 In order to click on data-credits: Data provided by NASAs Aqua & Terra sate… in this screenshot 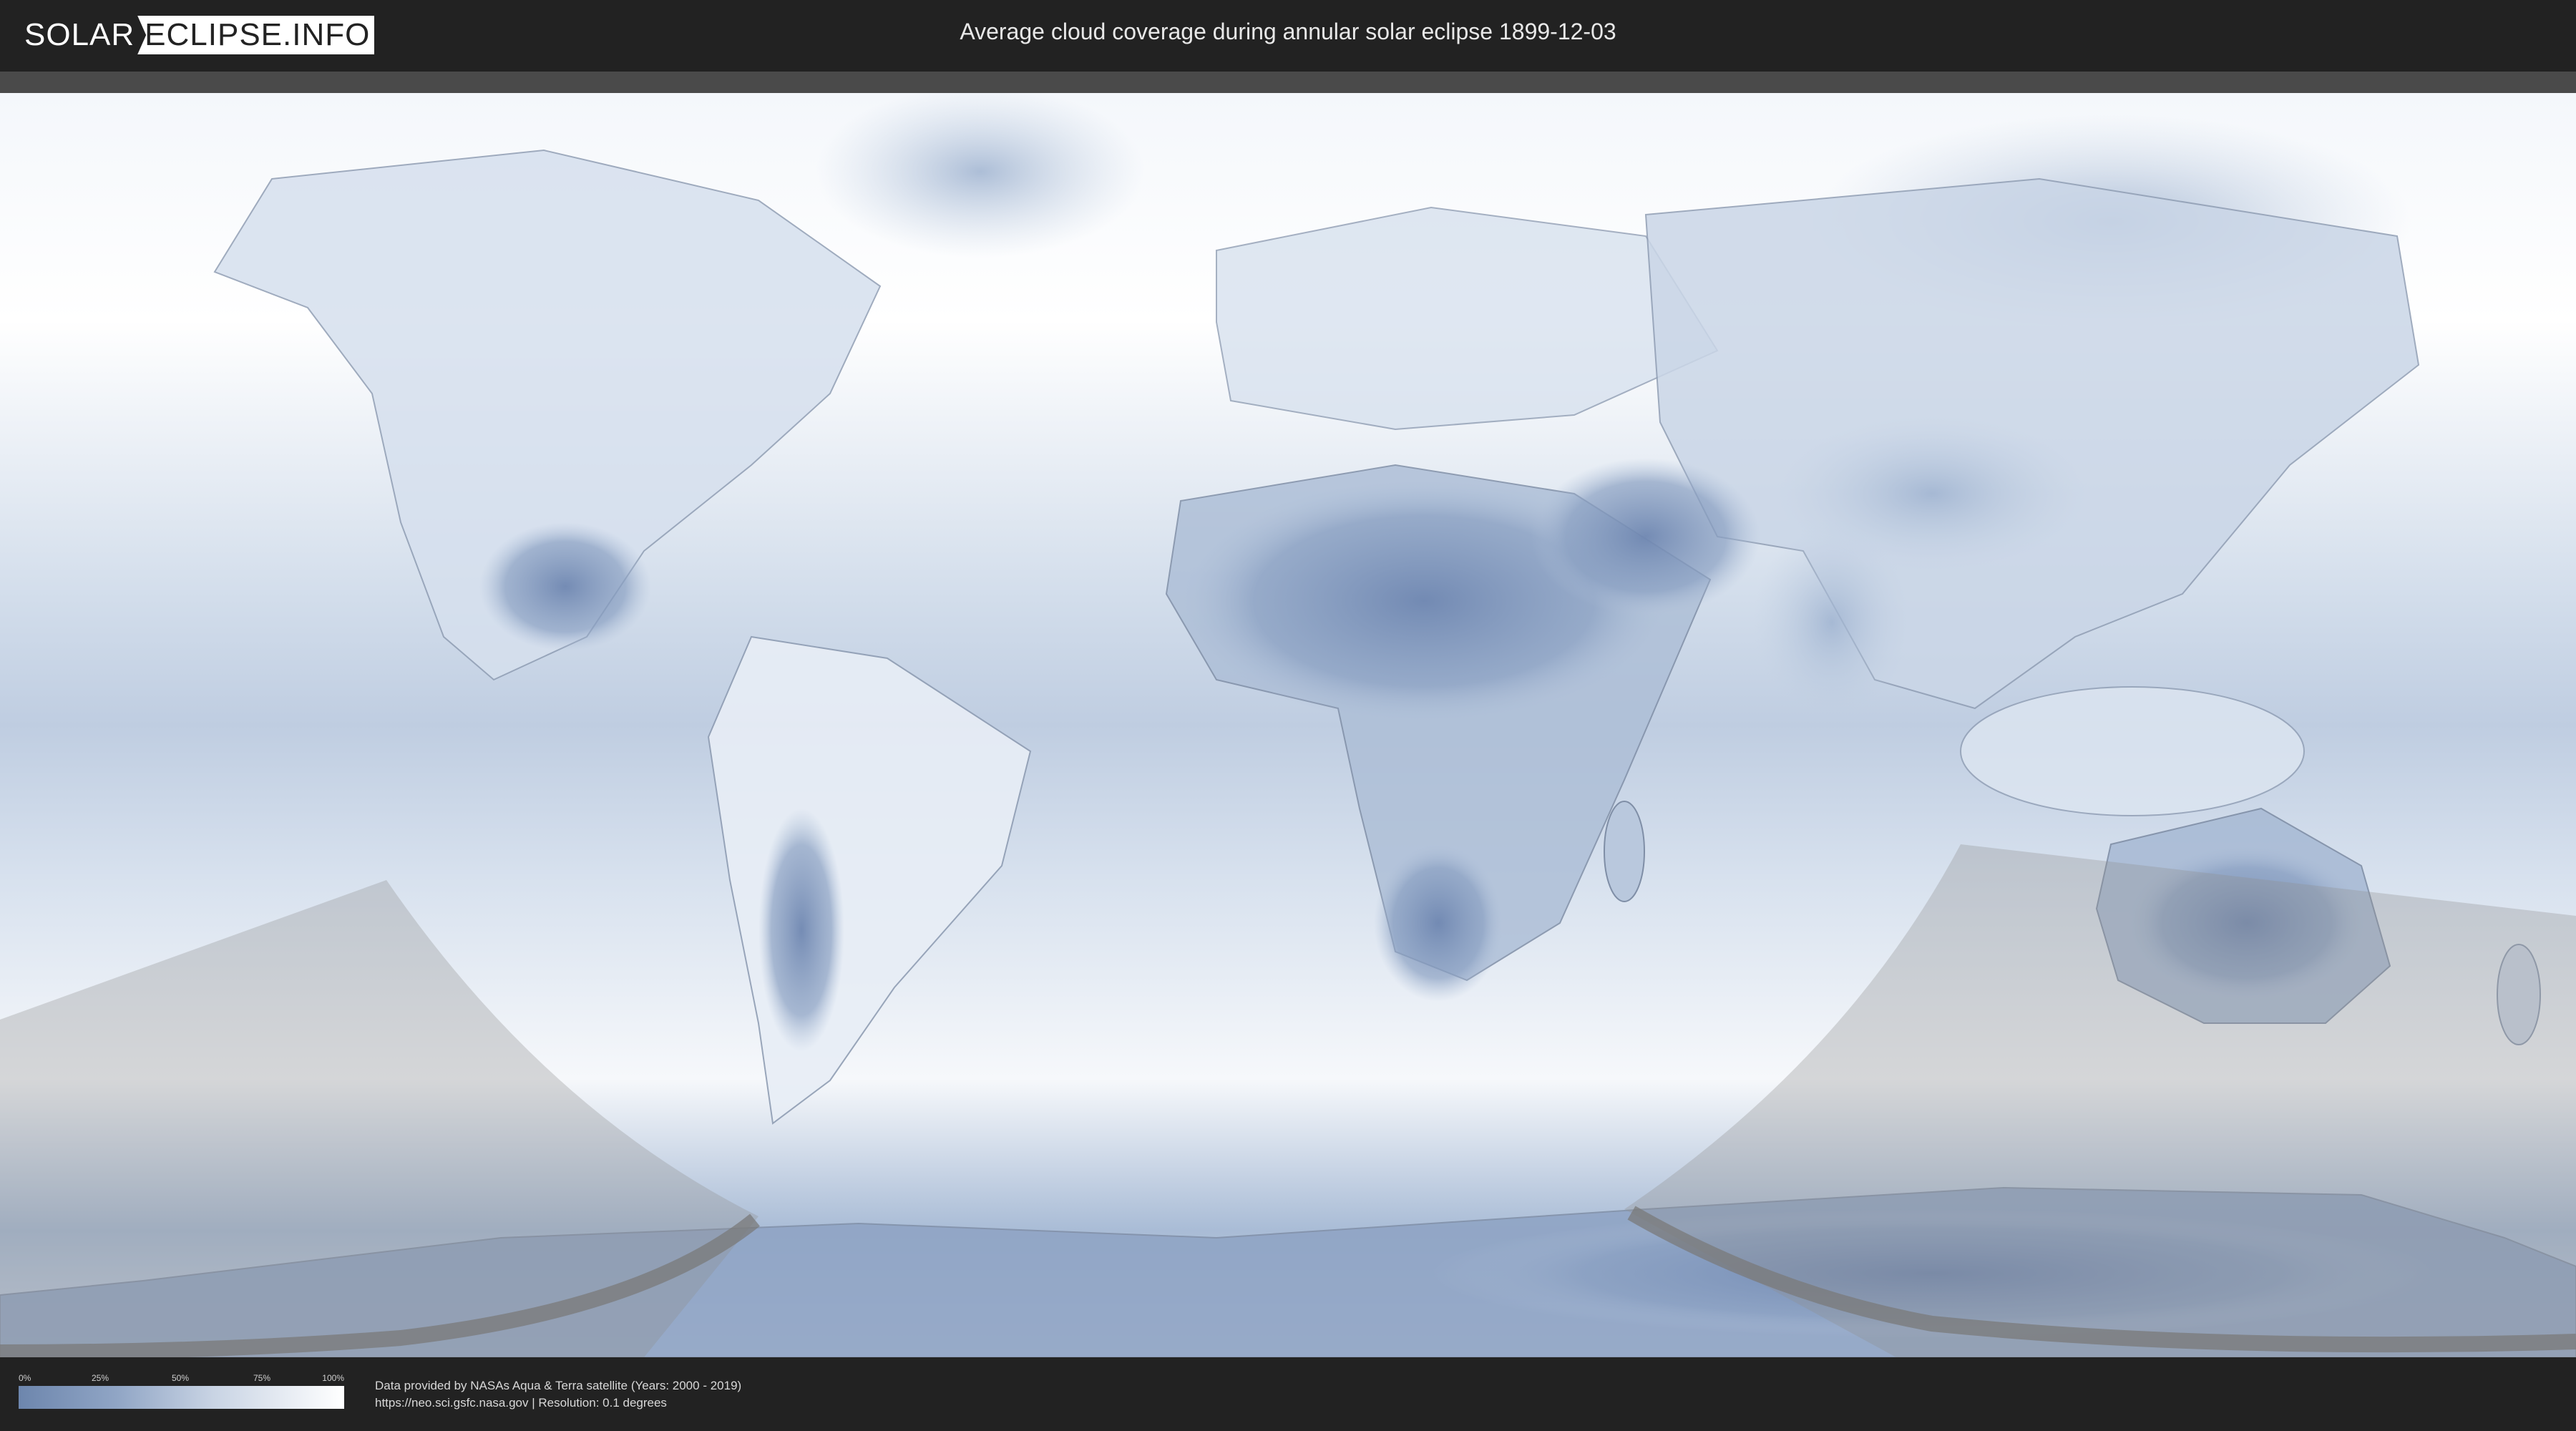, I will do `click(558, 1394)`.